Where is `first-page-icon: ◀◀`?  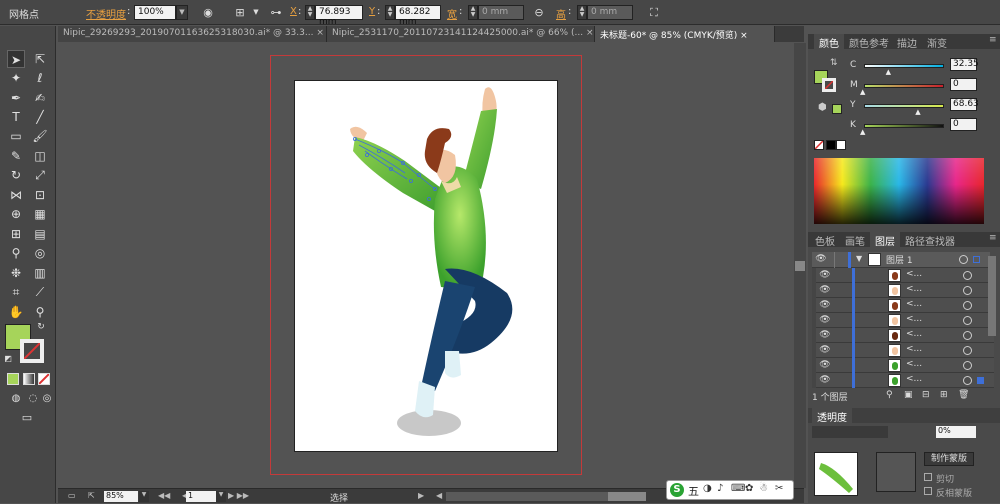
first-page-icon: ◀◀ is located at coordinates (168, 496).